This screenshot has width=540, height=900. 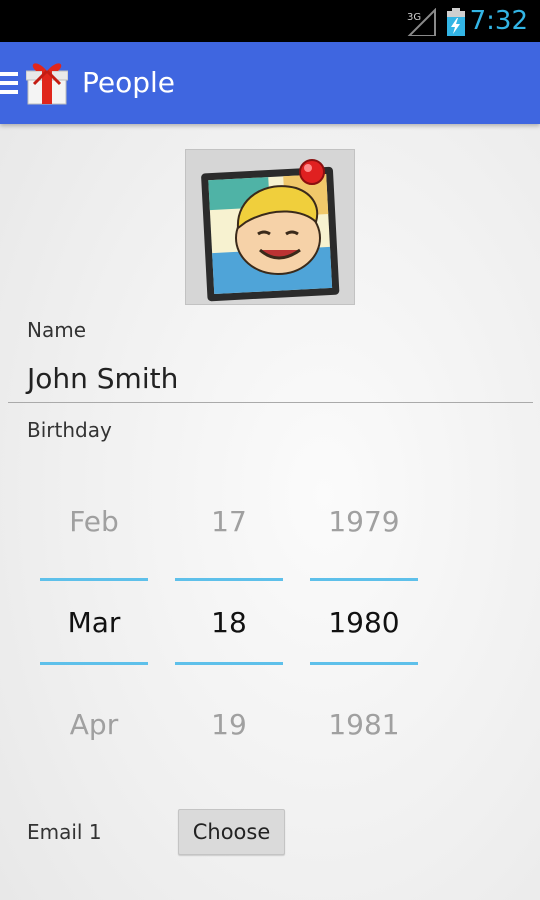 What do you see at coordinates (229, 623) in the screenshot?
I see `day-selected: 18` at bounding box center [229, 623].